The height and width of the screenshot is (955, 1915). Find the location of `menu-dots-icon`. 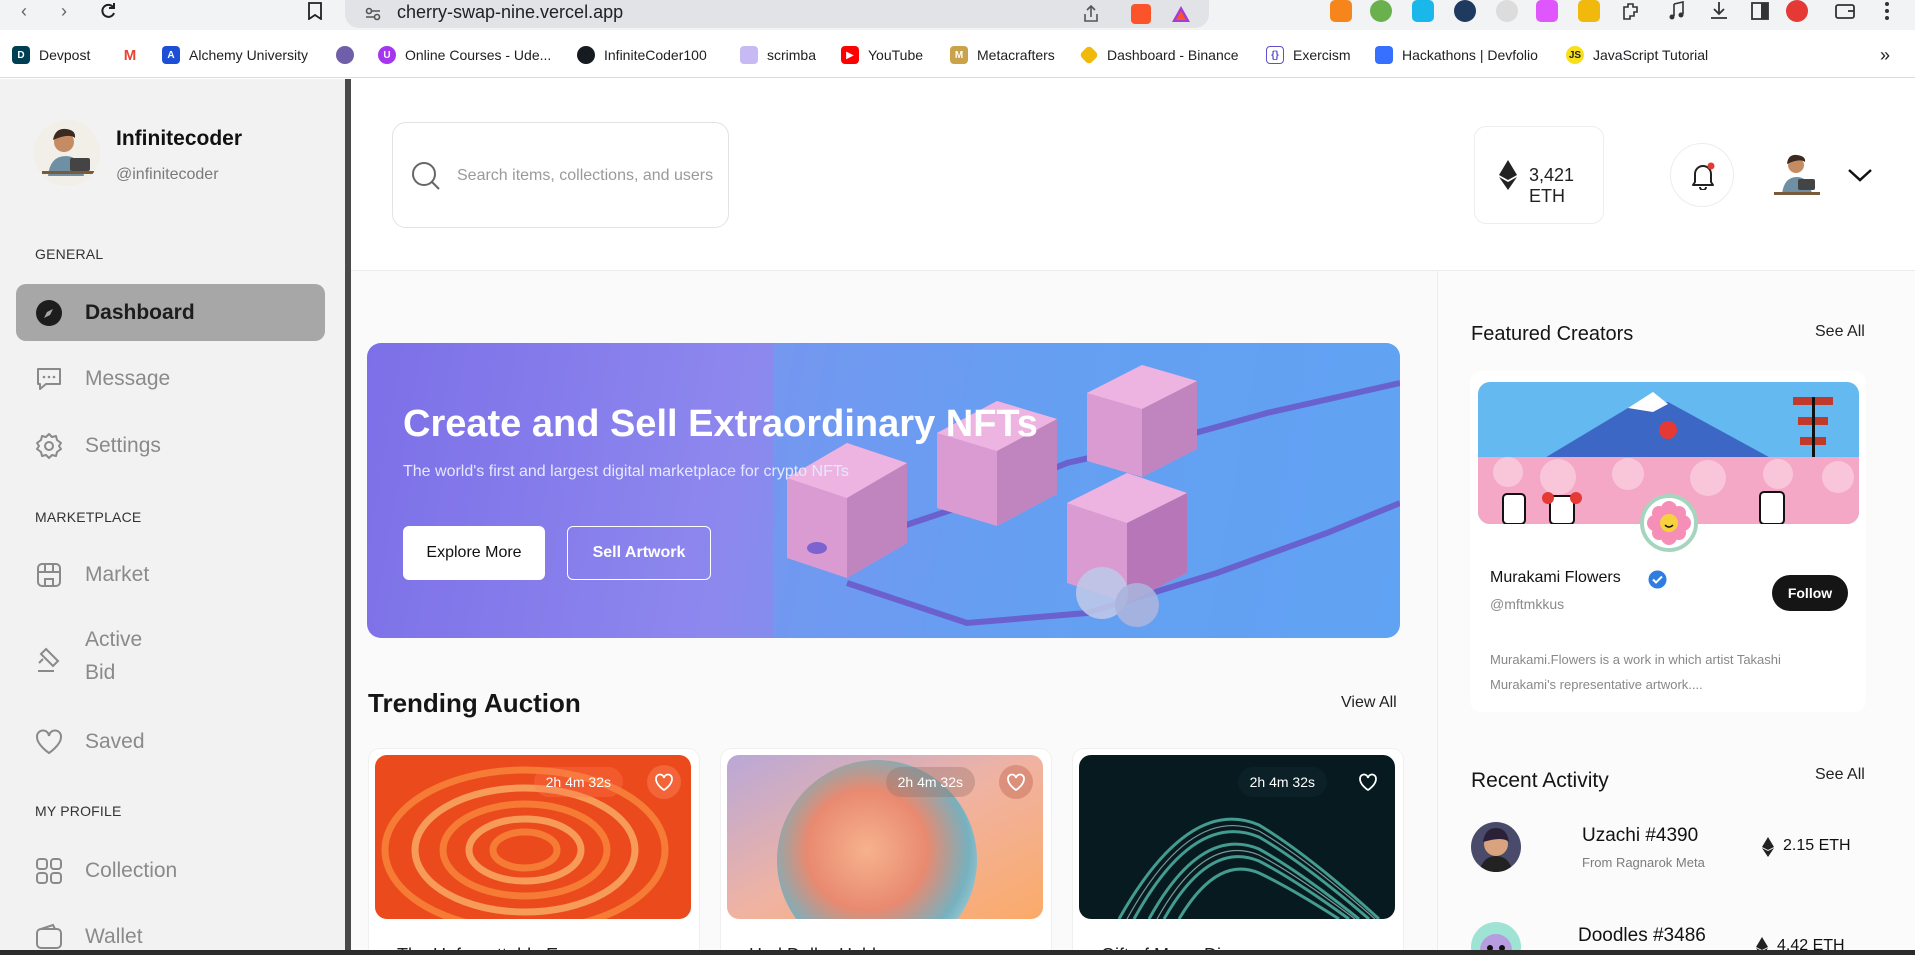

menu-dots-icon is located at coordinates (1887, 11).